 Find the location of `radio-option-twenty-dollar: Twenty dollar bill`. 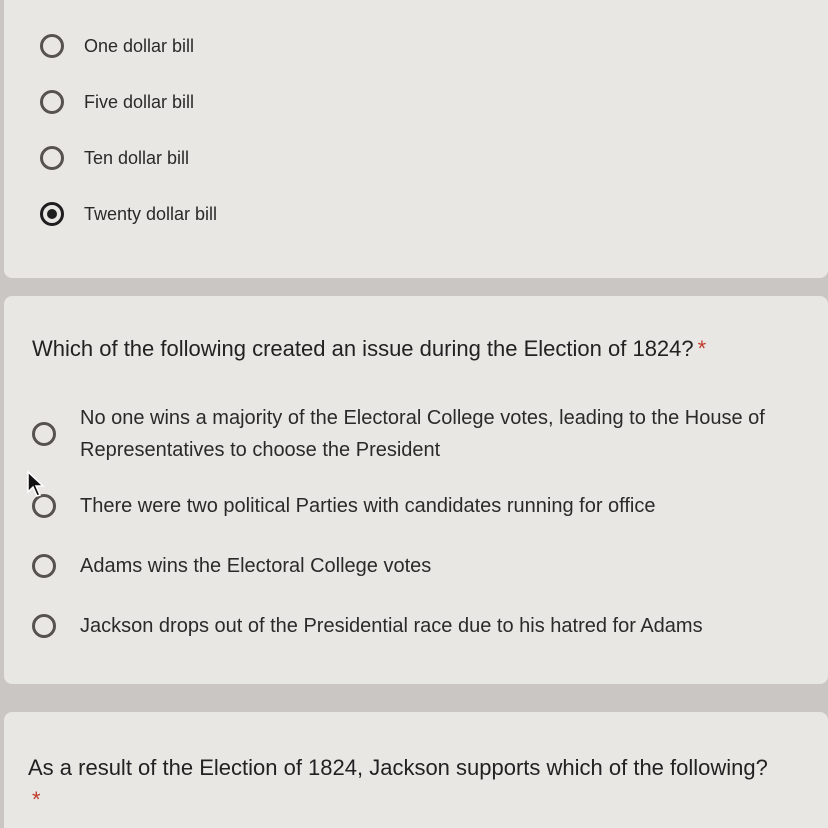

radio-option-twenty-dollar: Twenty dollar bill is located at coordinates (128, 214).